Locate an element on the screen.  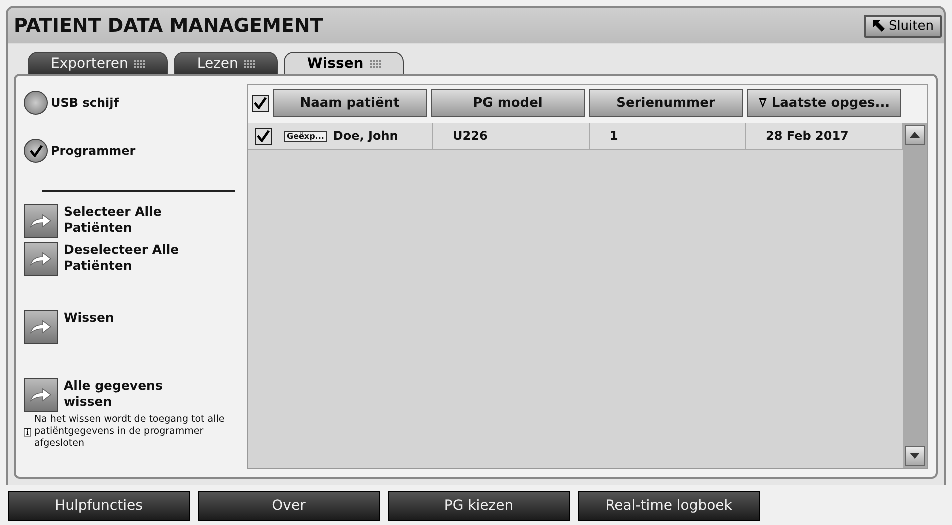
scroll-up-button is located at coordinates (915, 135).